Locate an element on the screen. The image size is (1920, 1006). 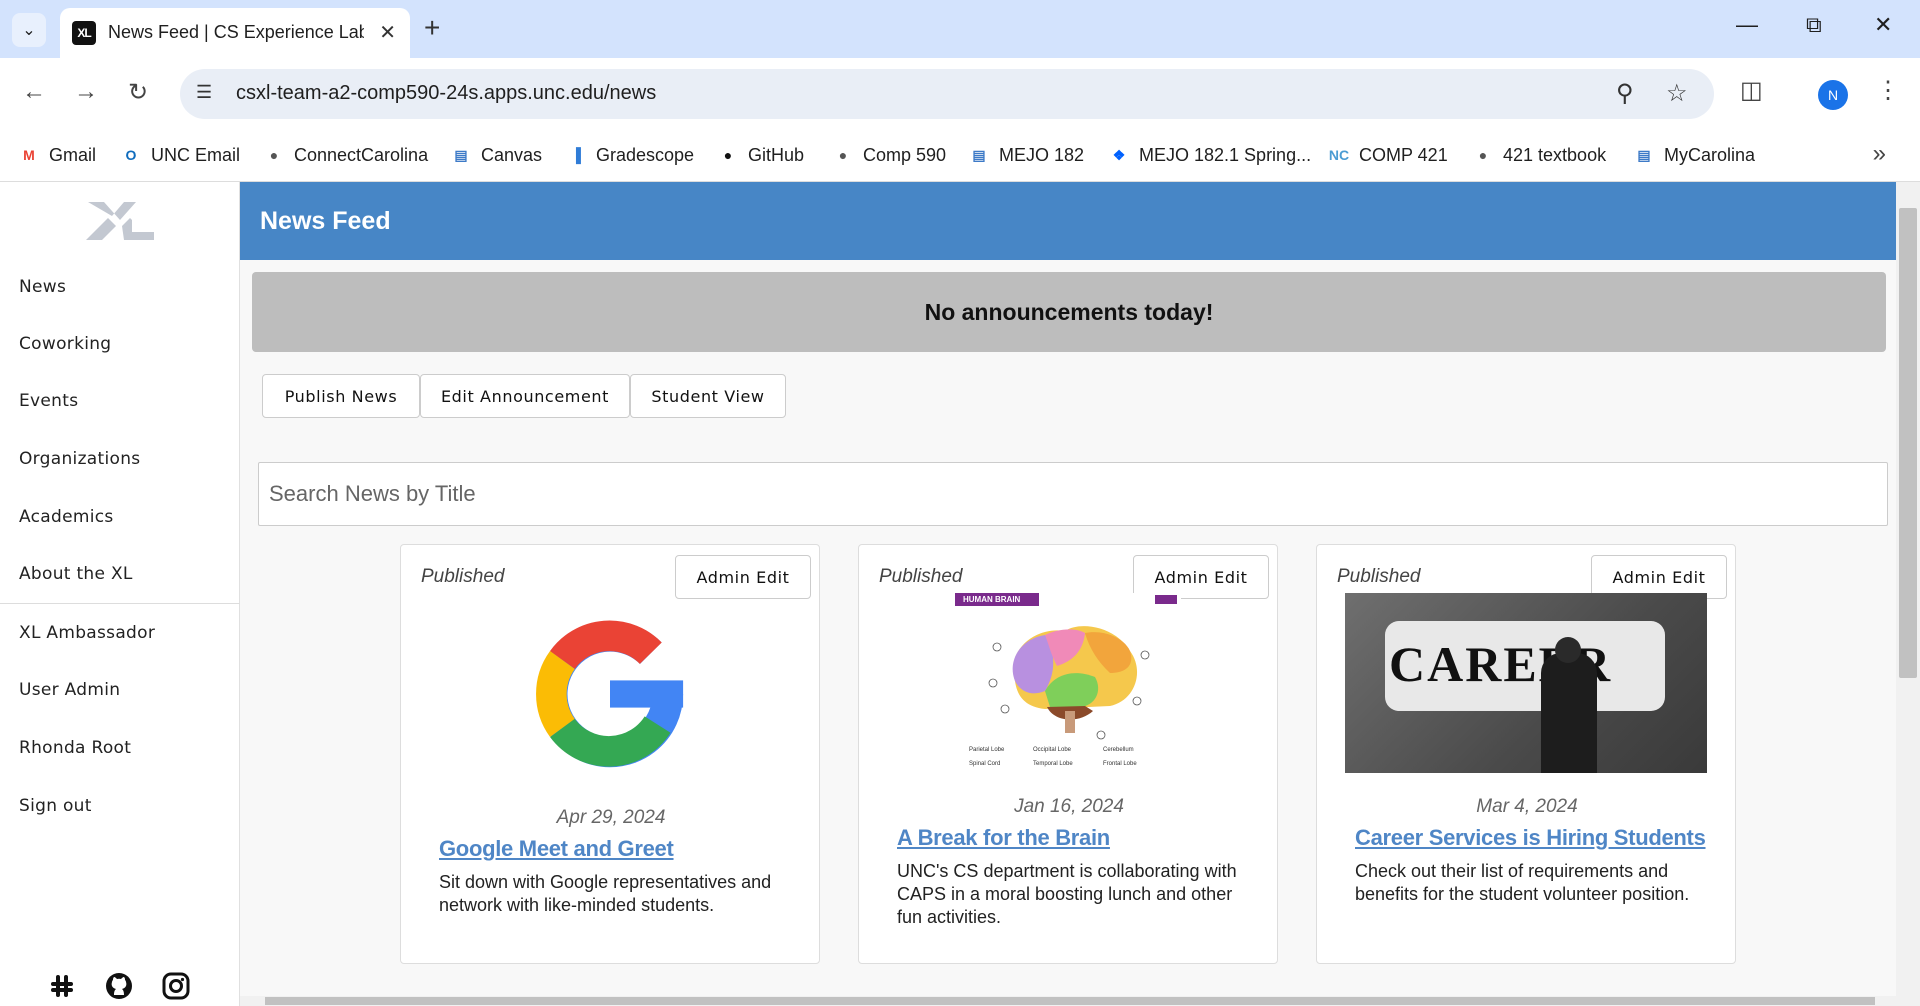
sidebar-item-sign-out: Sign out is located at coordinates (55, 806).